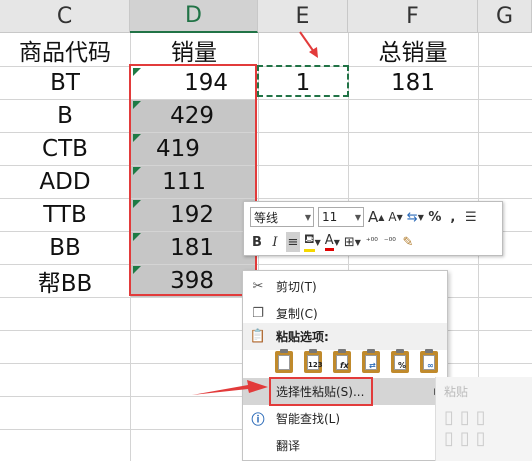 The height and width of the screenshot is (461, 532). I want to click on cell-sales: 398, so click(194, 280).